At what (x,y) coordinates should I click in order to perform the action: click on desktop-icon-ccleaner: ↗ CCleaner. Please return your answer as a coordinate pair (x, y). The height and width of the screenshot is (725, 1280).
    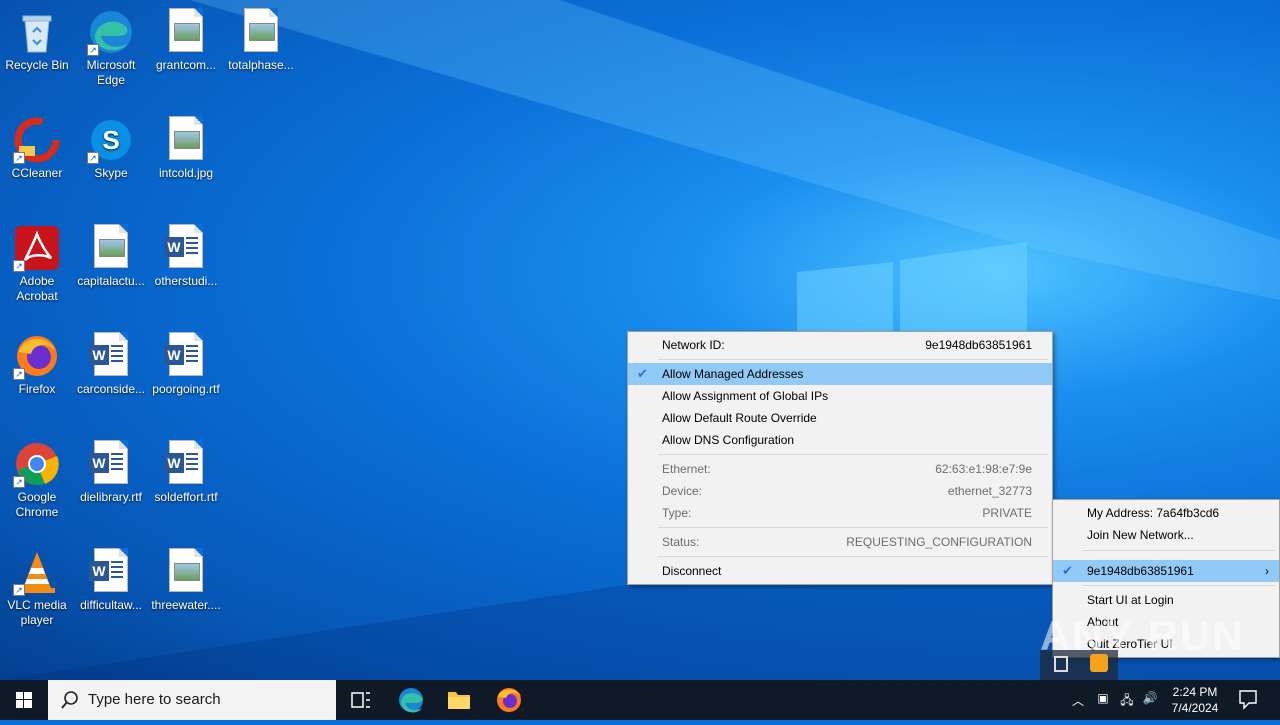
    Looking at the image, I should click on (37, 146).